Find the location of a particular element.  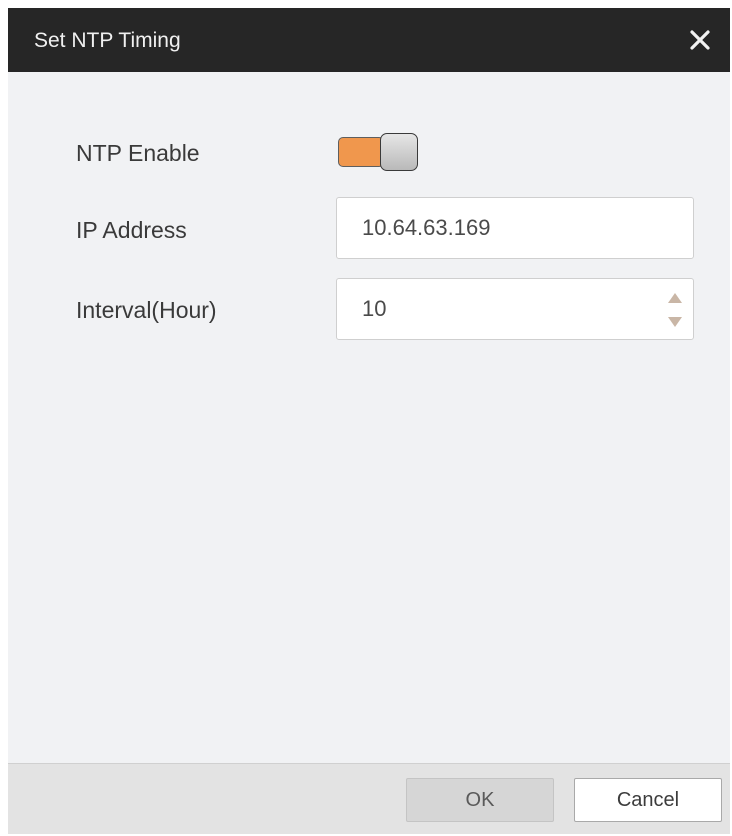

spin-down-icon is located at coordinates (675, 322).